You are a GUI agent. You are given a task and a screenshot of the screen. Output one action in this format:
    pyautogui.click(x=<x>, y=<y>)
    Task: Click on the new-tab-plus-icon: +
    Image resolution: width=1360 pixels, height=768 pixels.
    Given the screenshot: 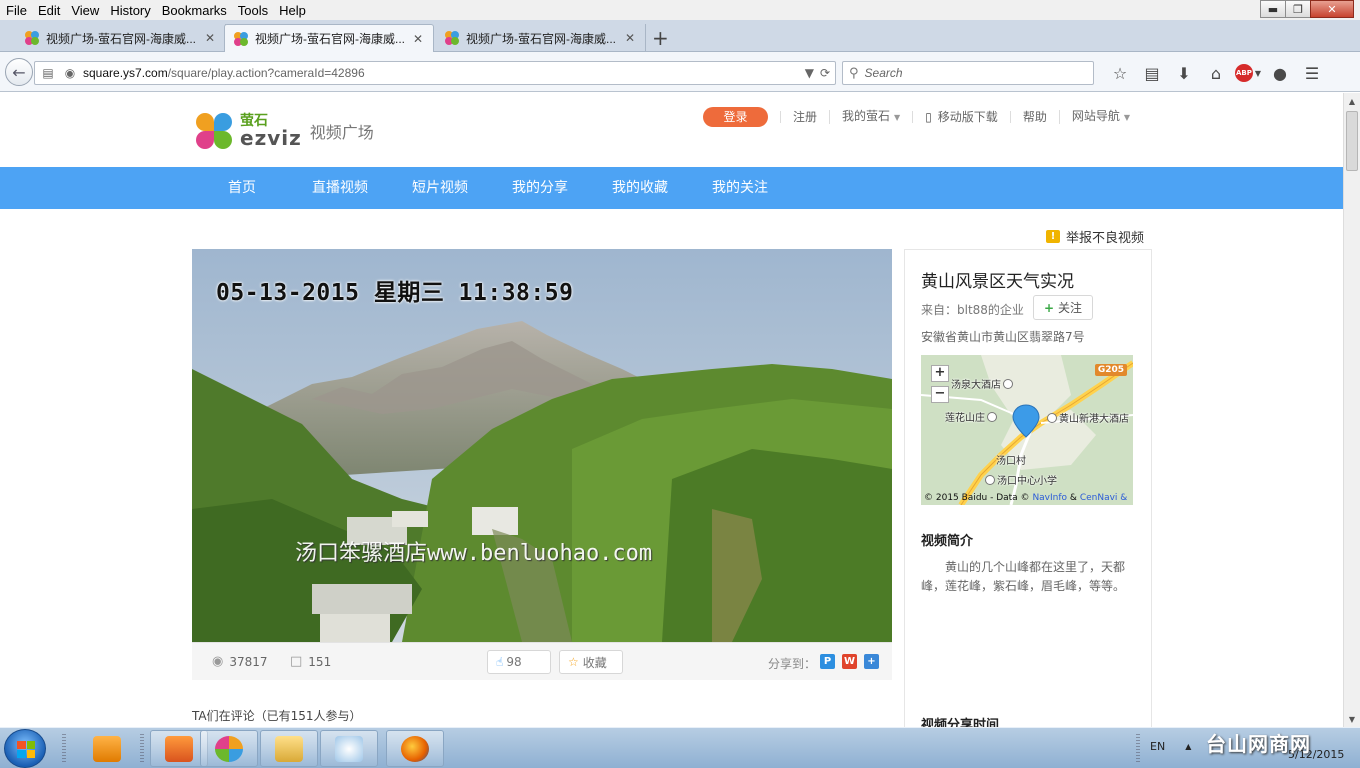 What is the action you would take?
    pyautogui.click(x=660, y=38)
    